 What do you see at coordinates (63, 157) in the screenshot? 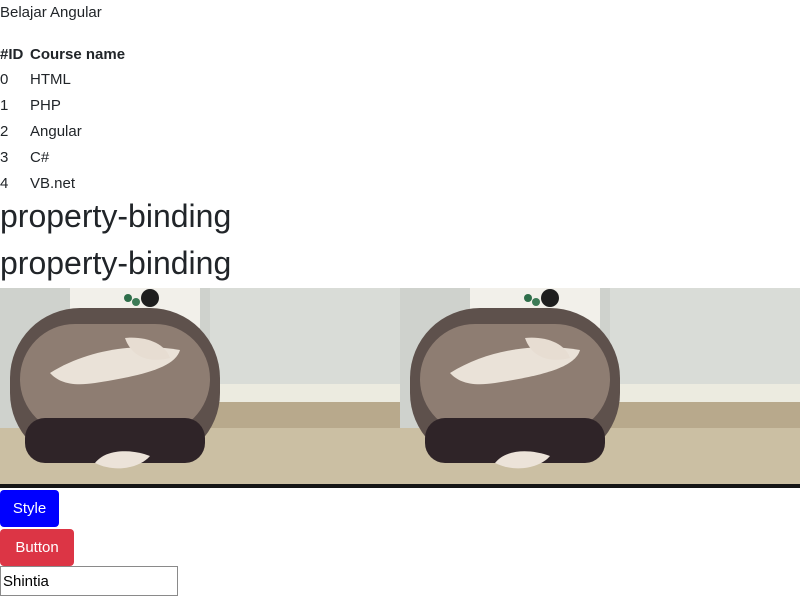
I see `table-row: 3 C#` at bounding box center [63, 157].